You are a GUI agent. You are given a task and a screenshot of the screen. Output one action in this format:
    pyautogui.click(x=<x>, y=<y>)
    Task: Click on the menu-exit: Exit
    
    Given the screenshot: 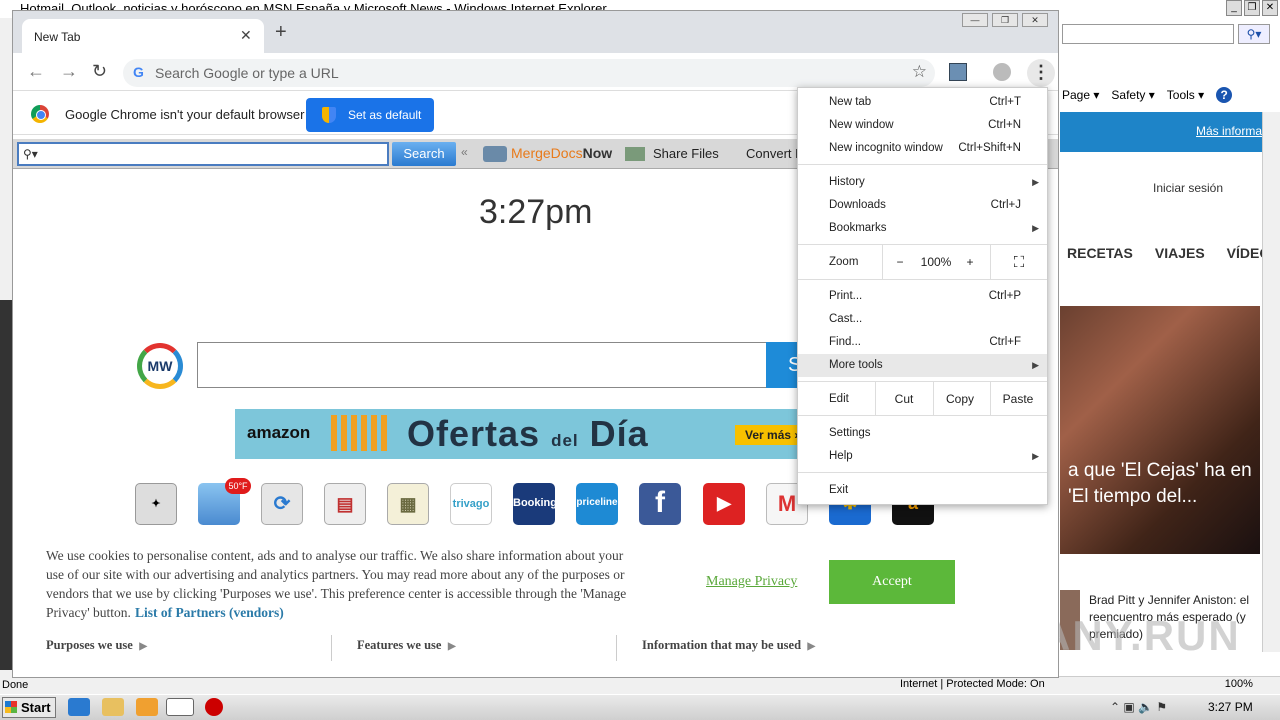 What is the action you would take?
    pyautogui.click(x=922, y=490)
    